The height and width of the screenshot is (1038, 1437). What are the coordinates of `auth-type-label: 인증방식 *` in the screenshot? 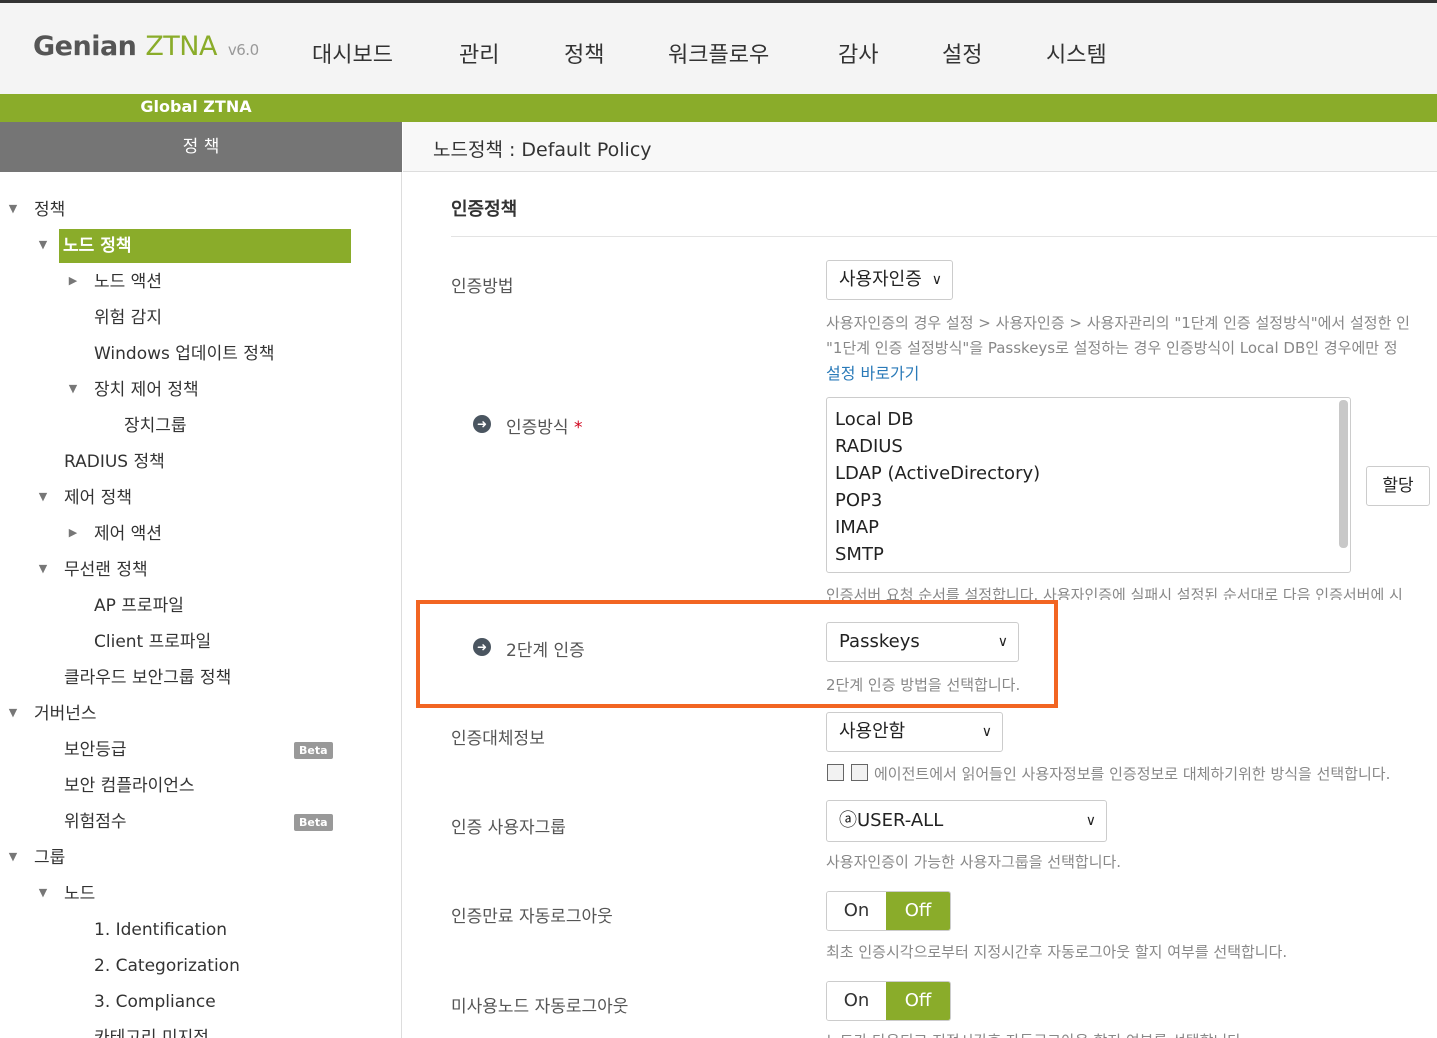 It's located at (544, 425).